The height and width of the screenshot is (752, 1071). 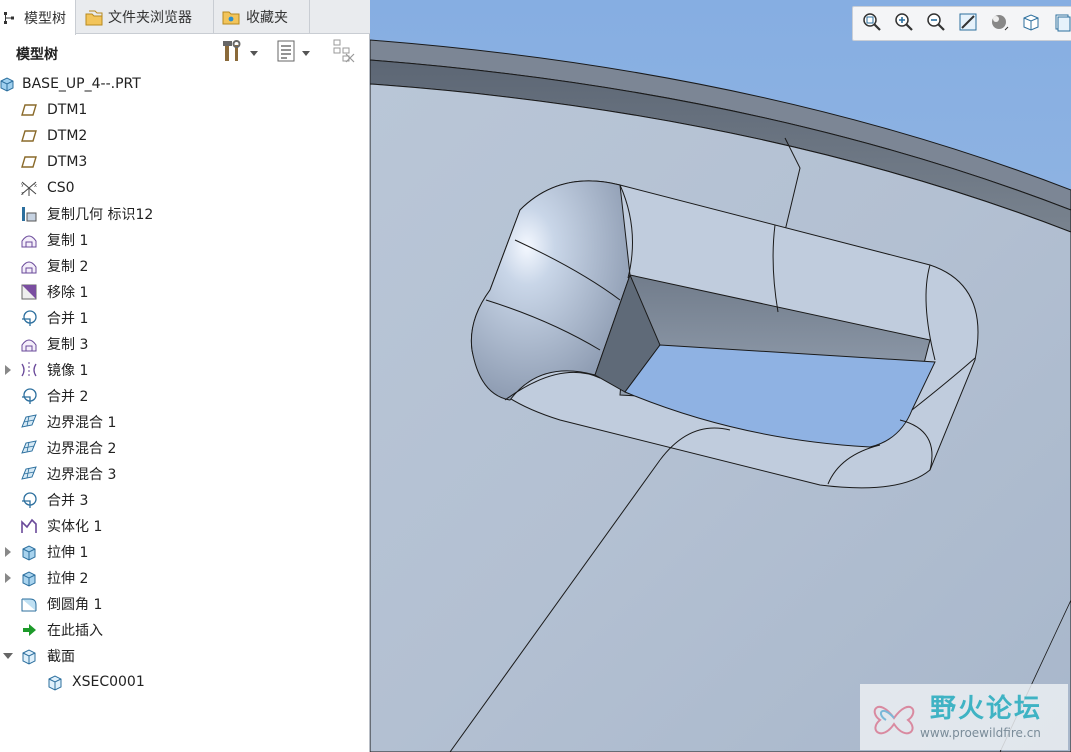 I want to click on tree-item-label: 复制 1, so click(x=68, y=241).